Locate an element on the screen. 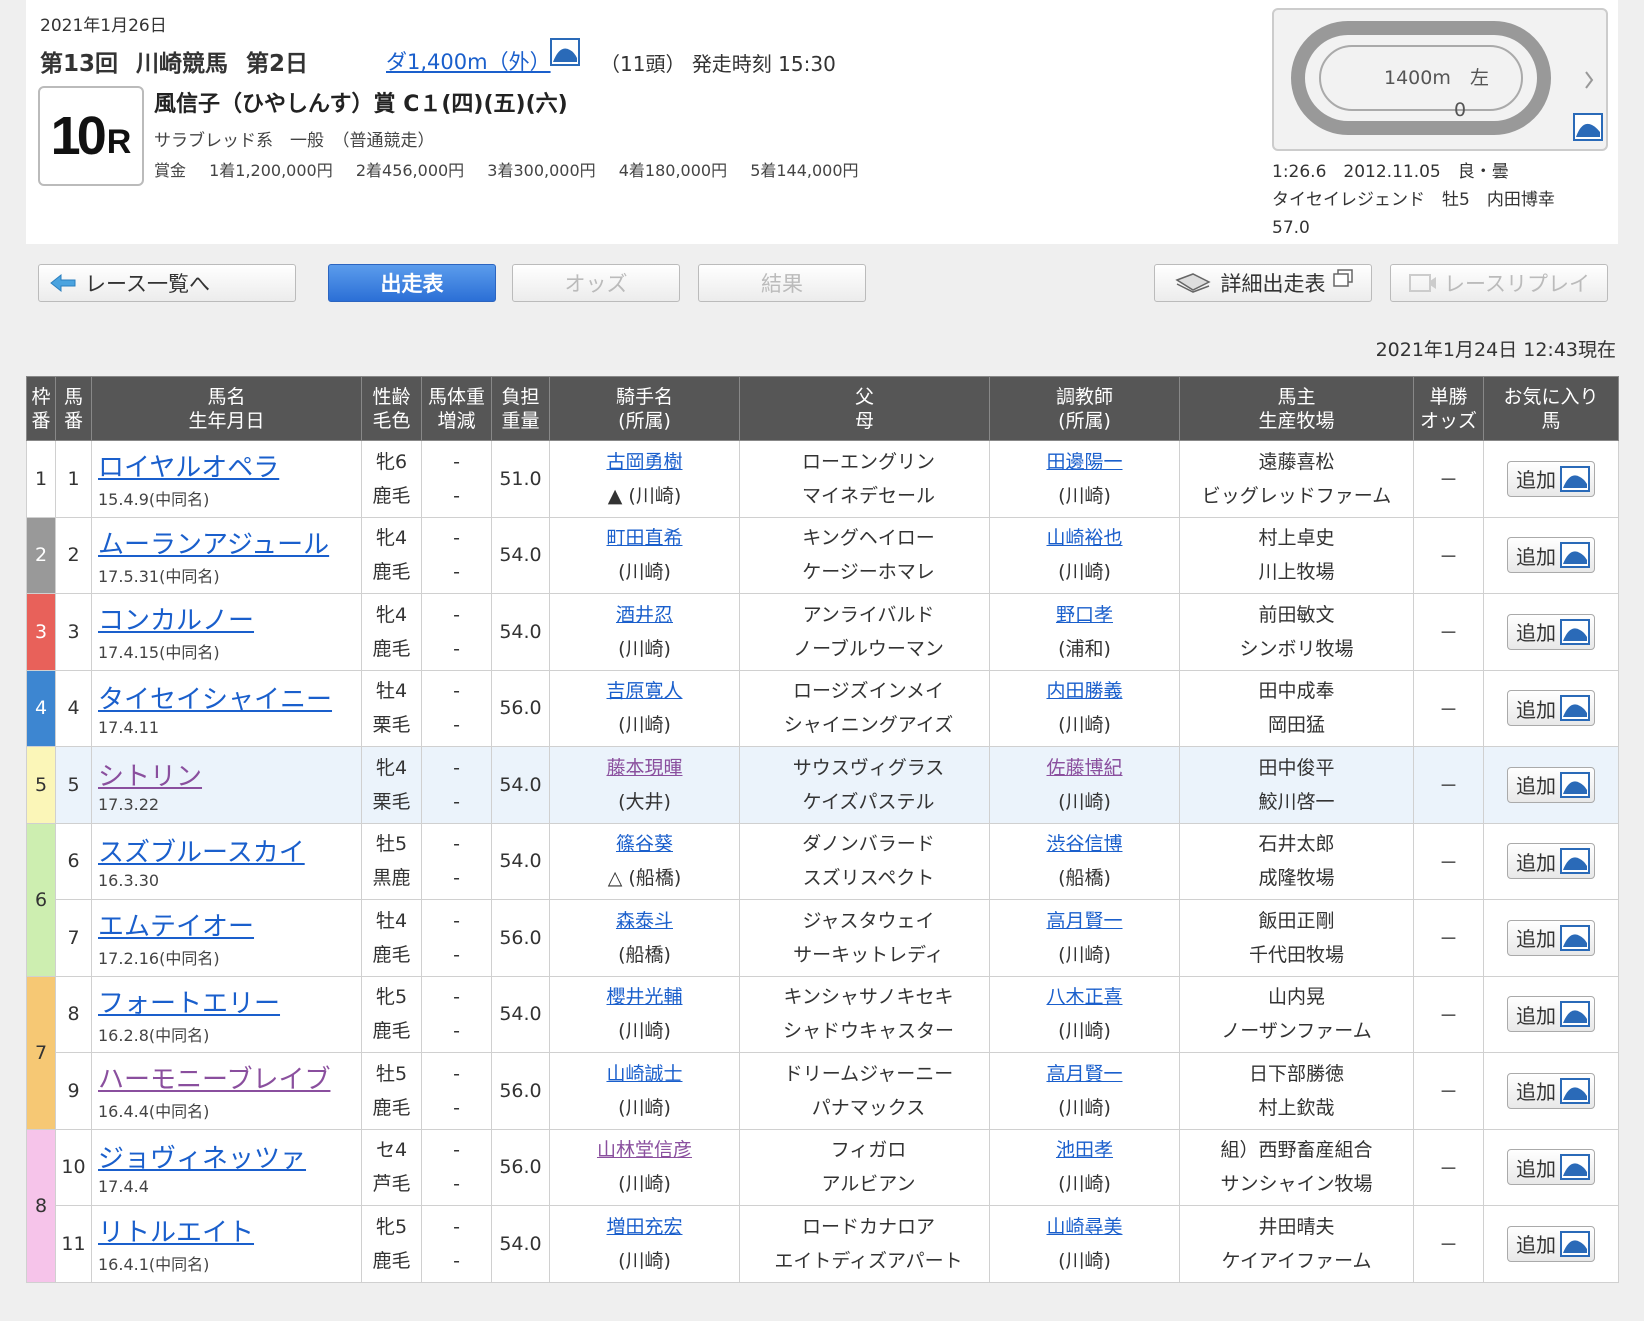  horse-cell: スズブルースカイ 16.3.30 is located at coordinates (226, 861).